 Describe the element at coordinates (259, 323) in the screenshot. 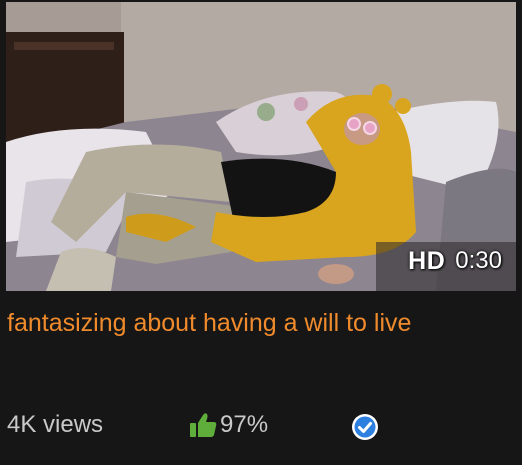

I see `video-title: fantasizing about having a will to live` at that location.